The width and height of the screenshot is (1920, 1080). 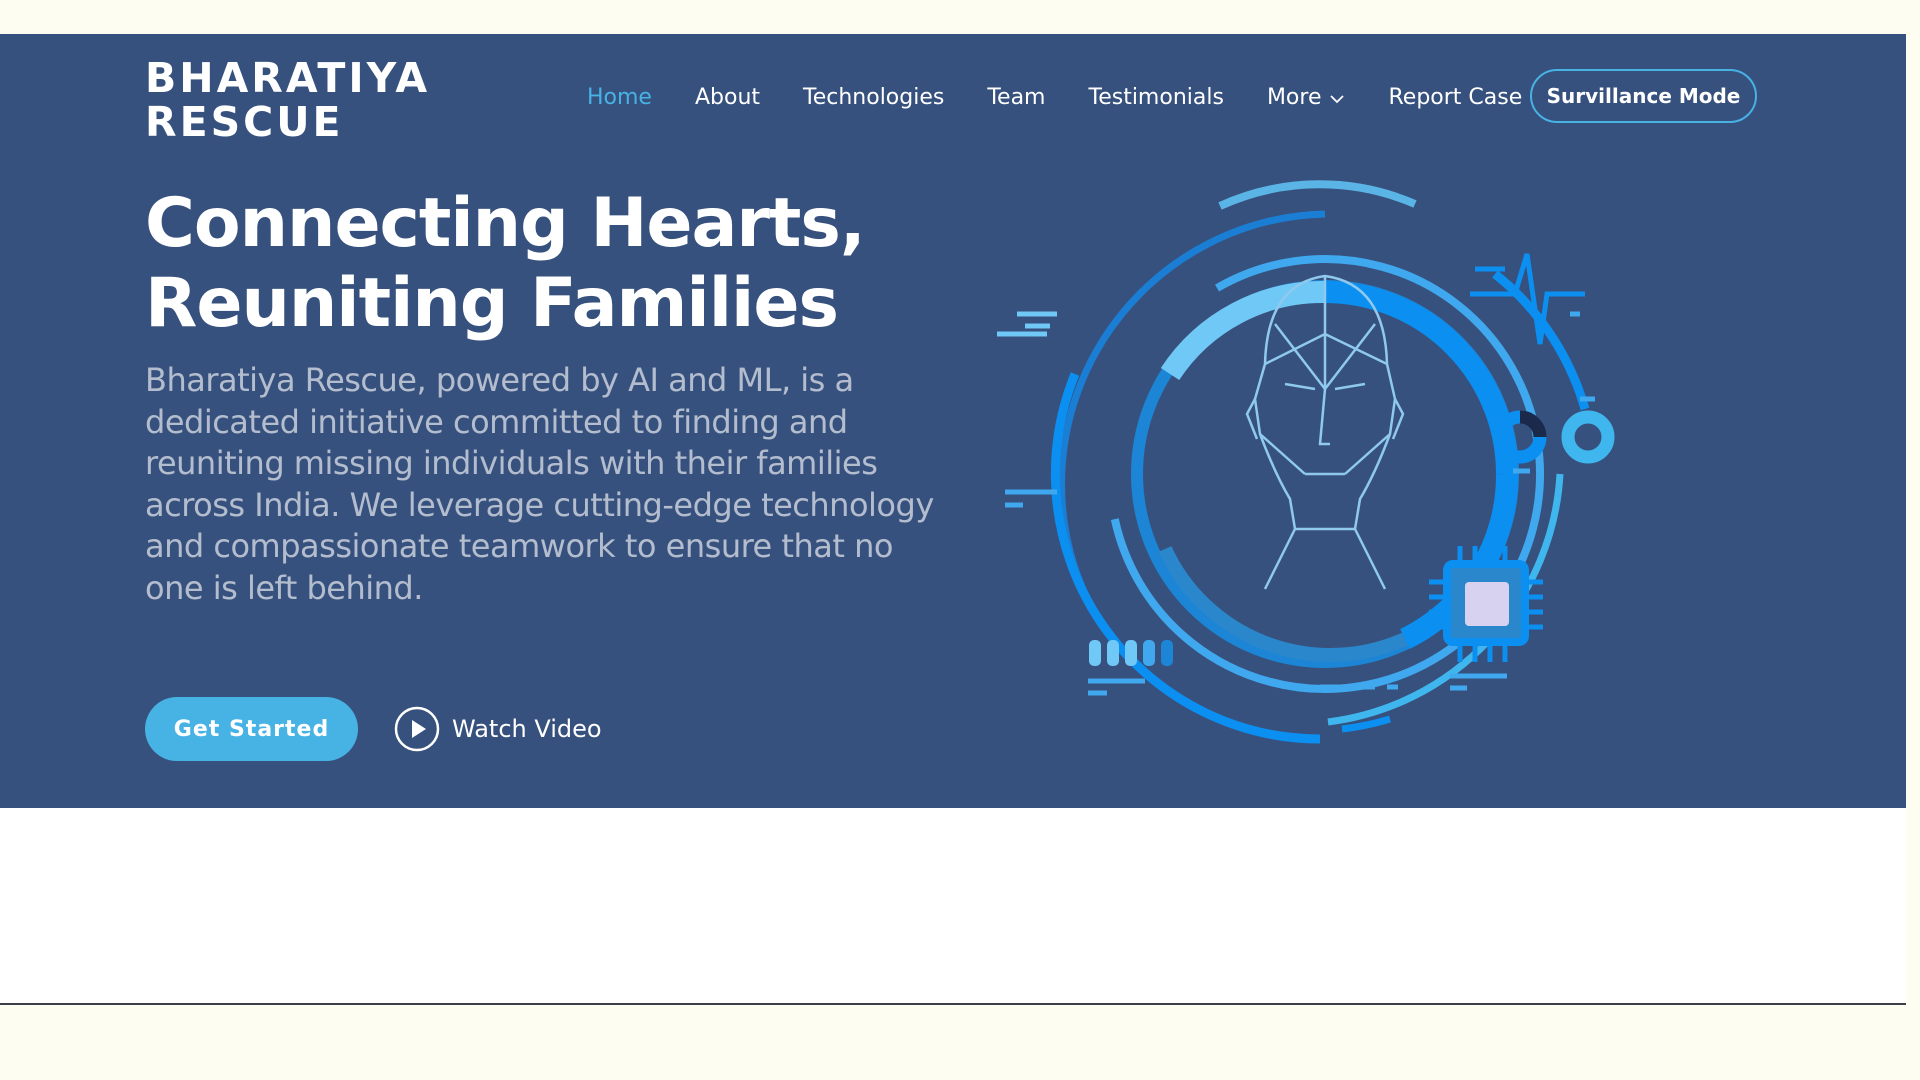 I want to click on nav-item-testimonials: Testimonials, so click(x=1156, y=97).